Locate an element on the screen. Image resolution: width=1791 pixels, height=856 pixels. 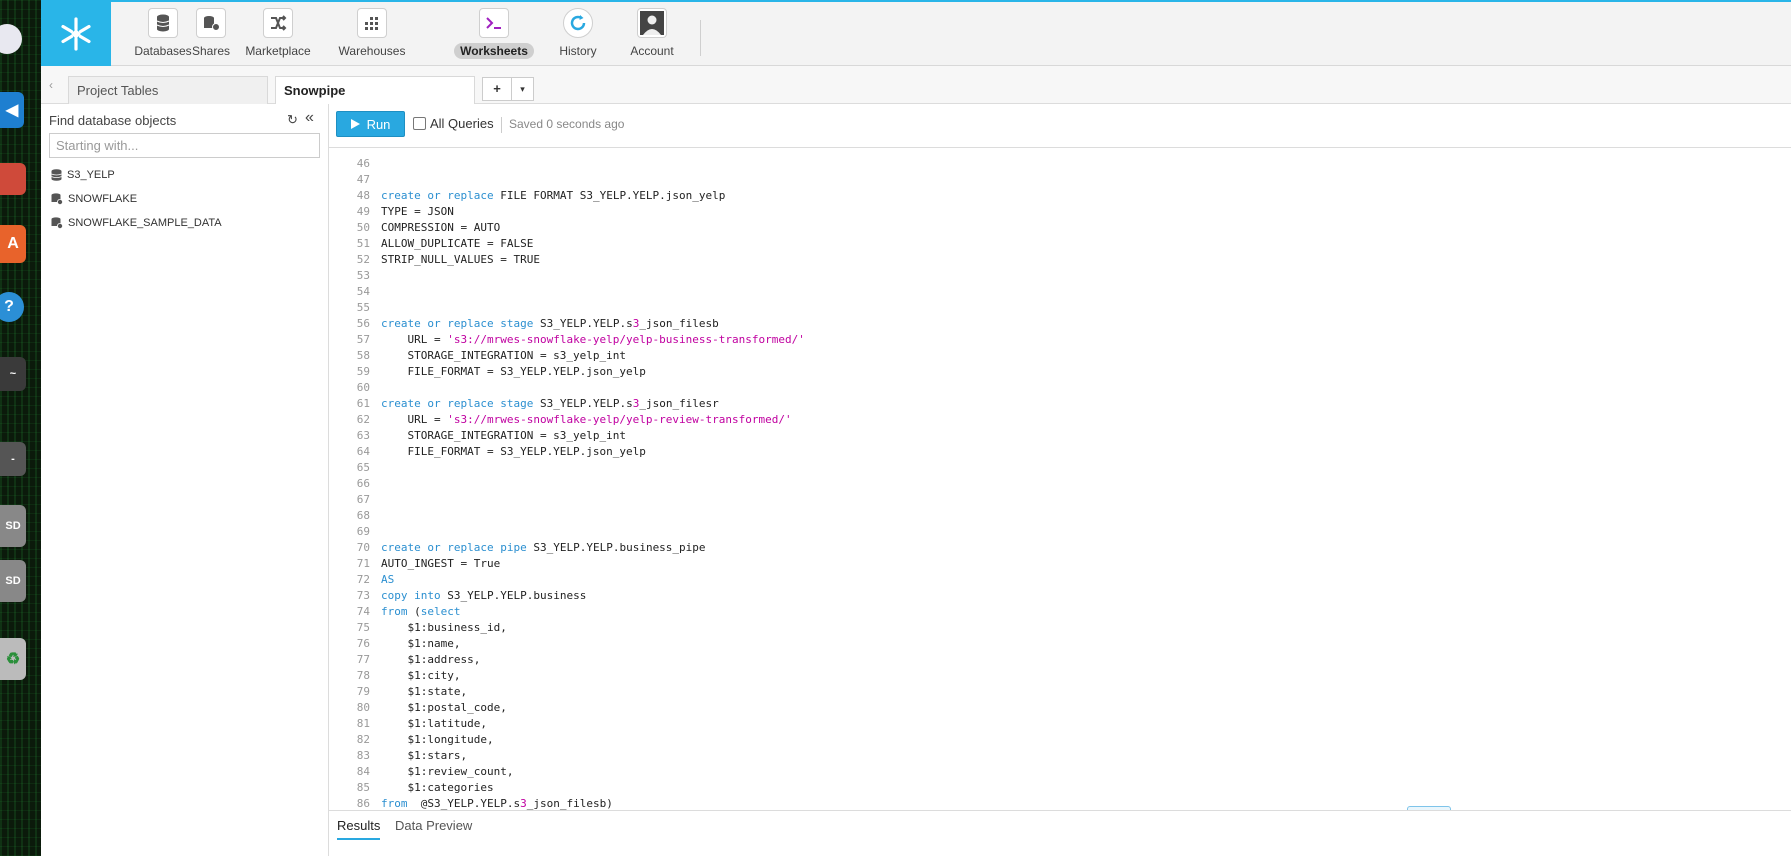
code-line: 85 $1:categories is located at coordinates (1060, 788).